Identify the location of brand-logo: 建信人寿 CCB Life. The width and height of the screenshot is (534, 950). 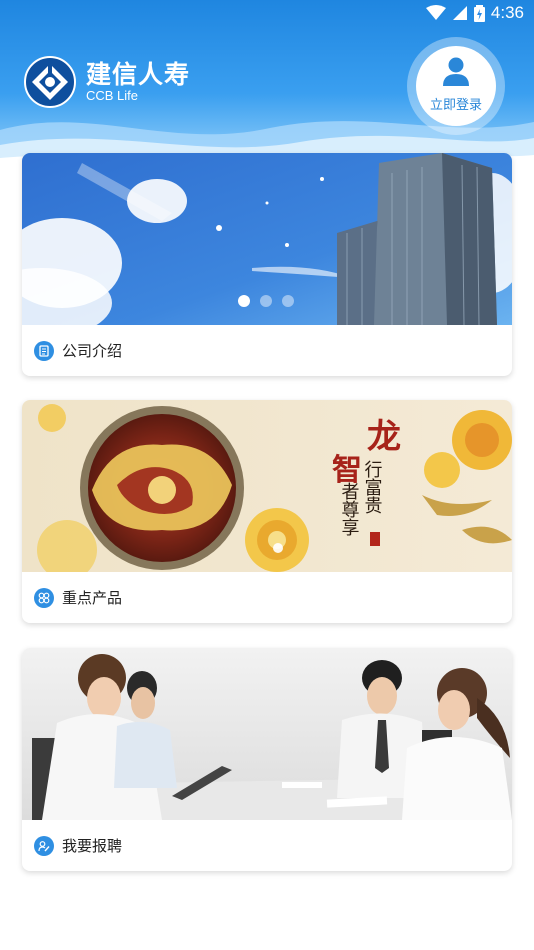
(107, 82).